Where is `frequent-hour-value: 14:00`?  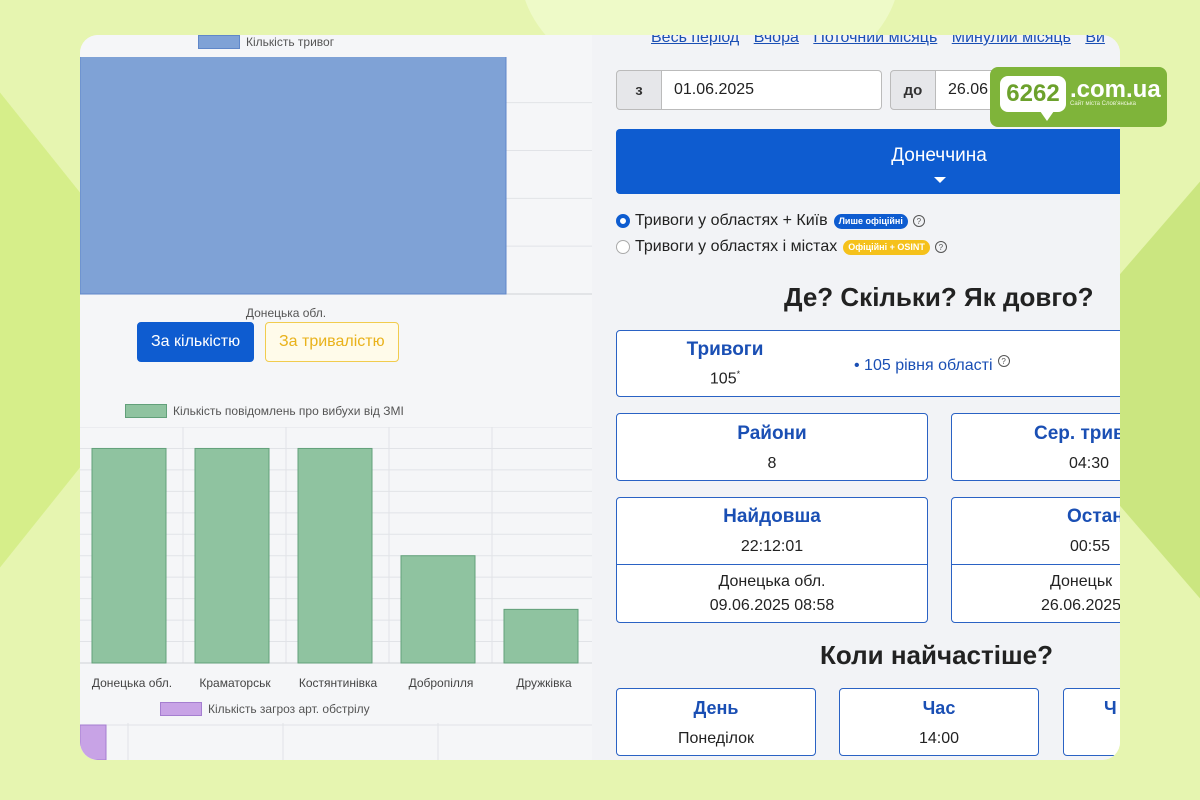 frequent-hour-value: 14:00 is located at coordinates (939, 738).